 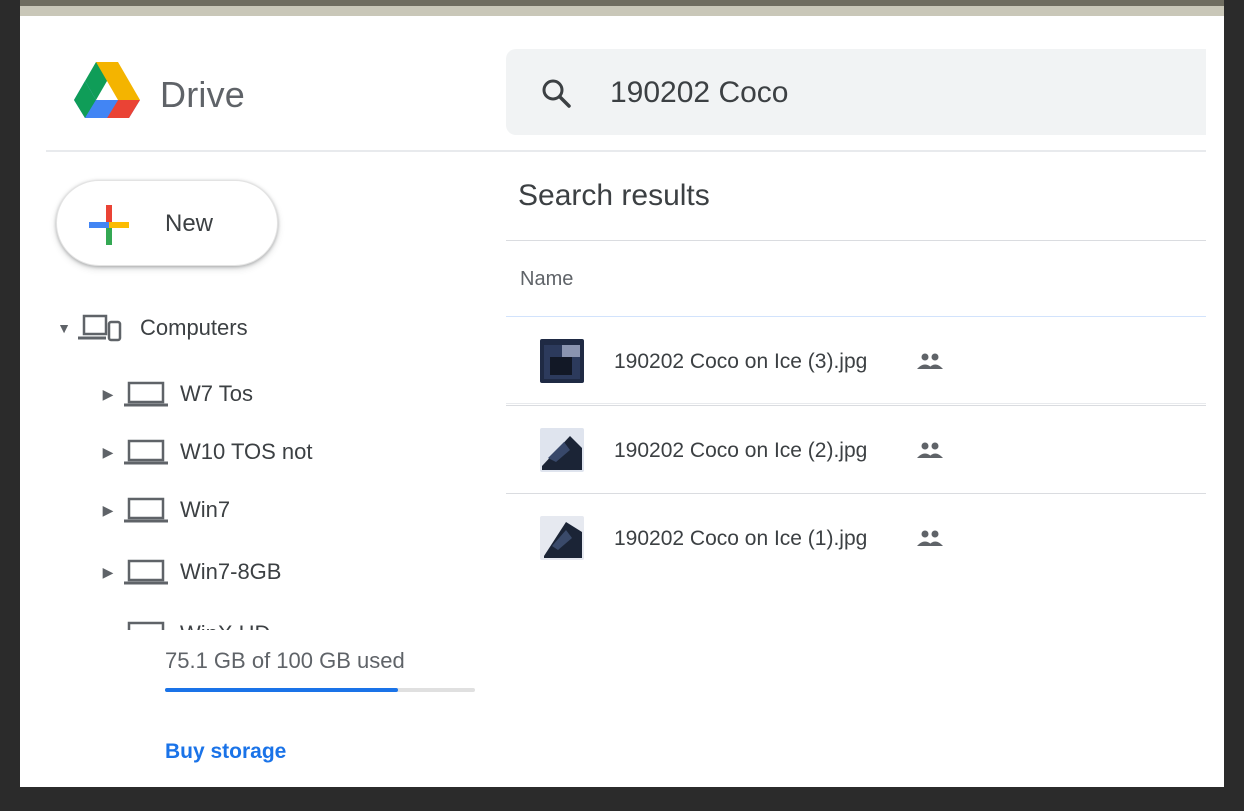 I want to click on window-frame-left, so click(x=10, y=405).